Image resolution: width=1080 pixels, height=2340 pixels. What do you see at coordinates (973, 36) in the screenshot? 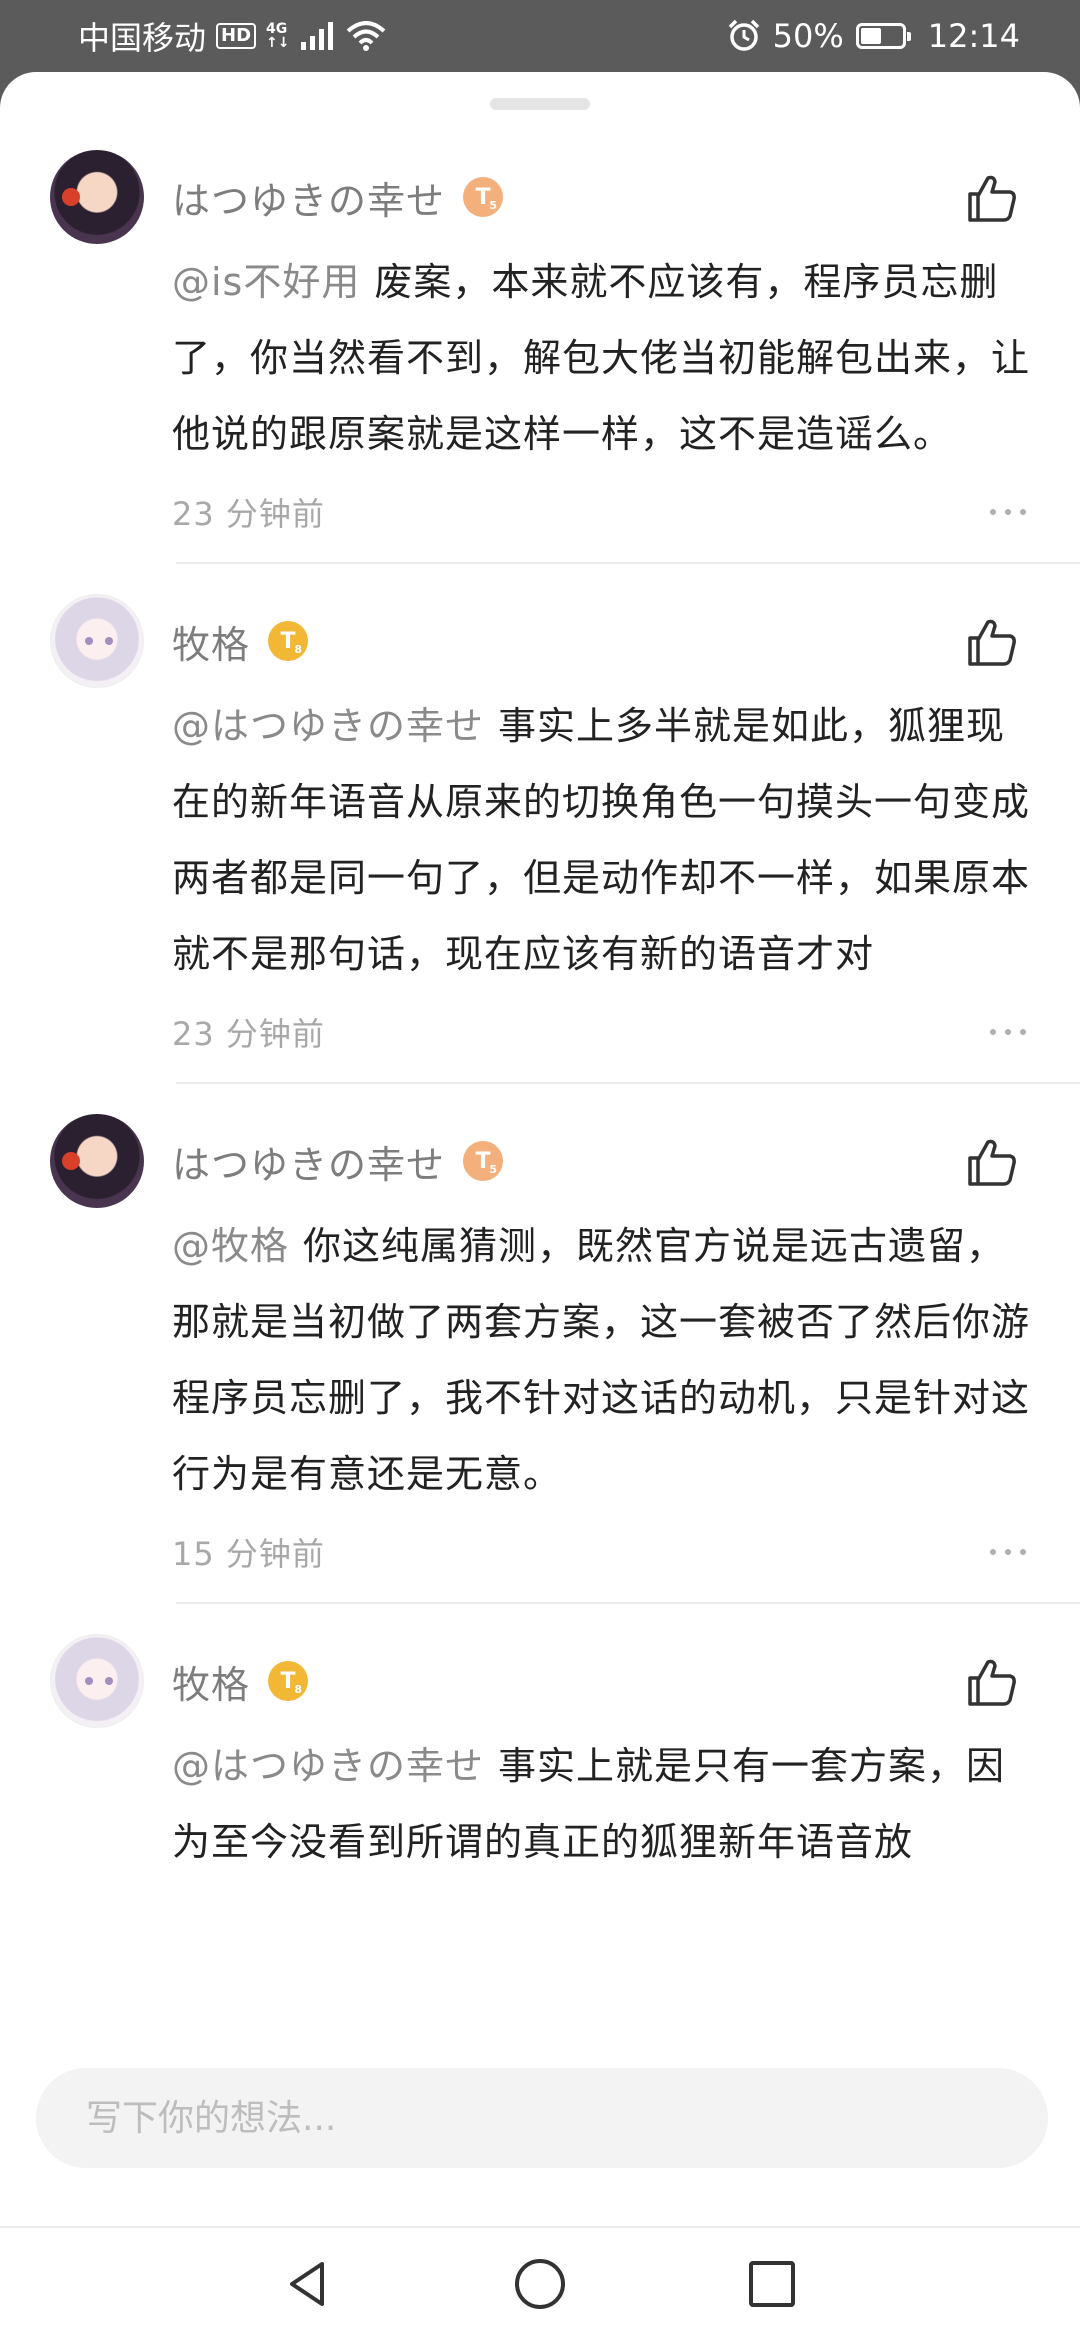
I see `clock: 12:14` at bounding box center [973, 36].